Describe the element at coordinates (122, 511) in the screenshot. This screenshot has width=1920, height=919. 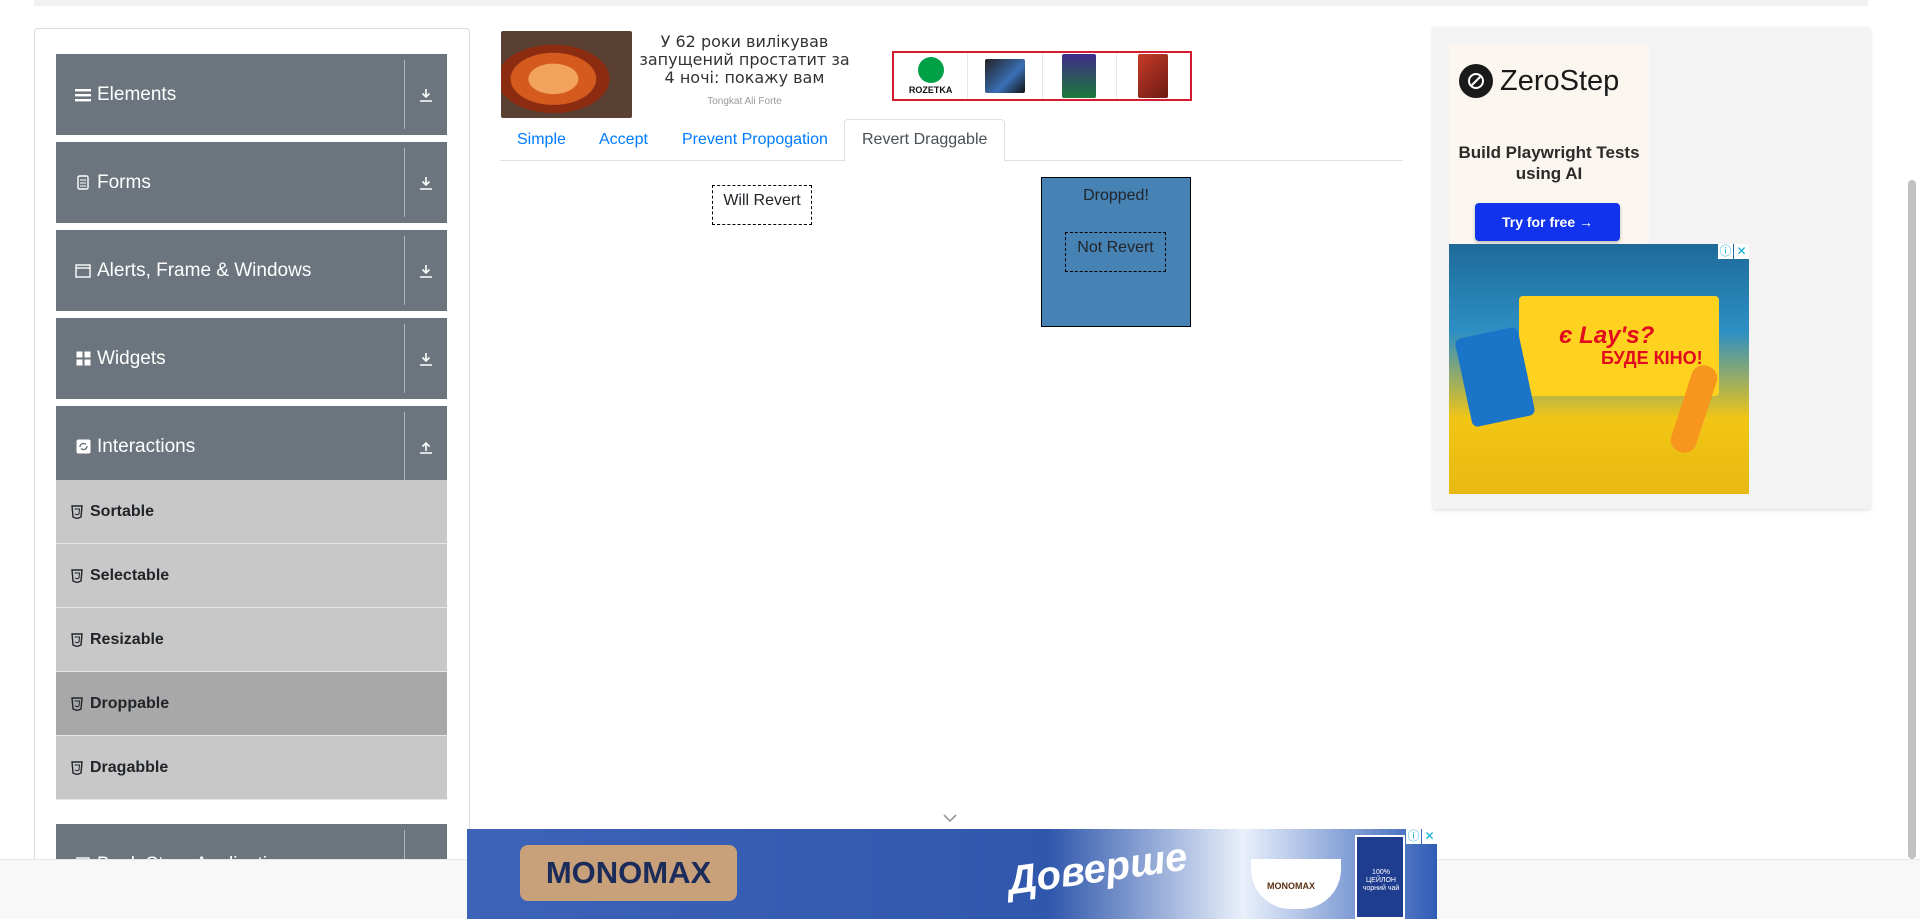
I see `sidebar-item-label: Sortable` at that location.